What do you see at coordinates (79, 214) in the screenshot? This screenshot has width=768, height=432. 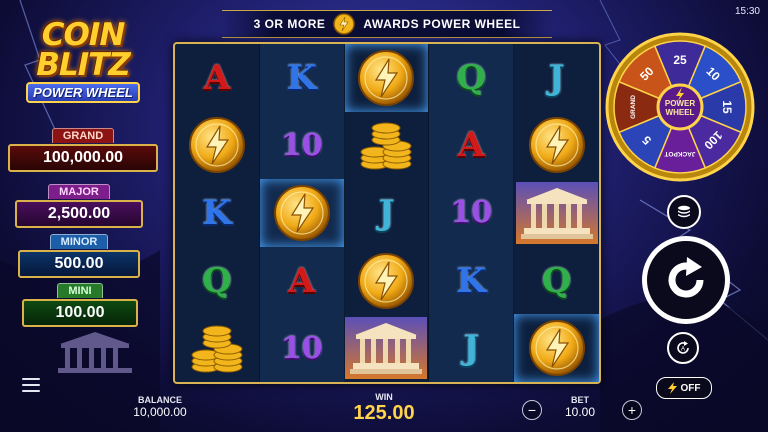 I see `jackpot-major-value: 2,500.00` at bounding box center [79, 214].